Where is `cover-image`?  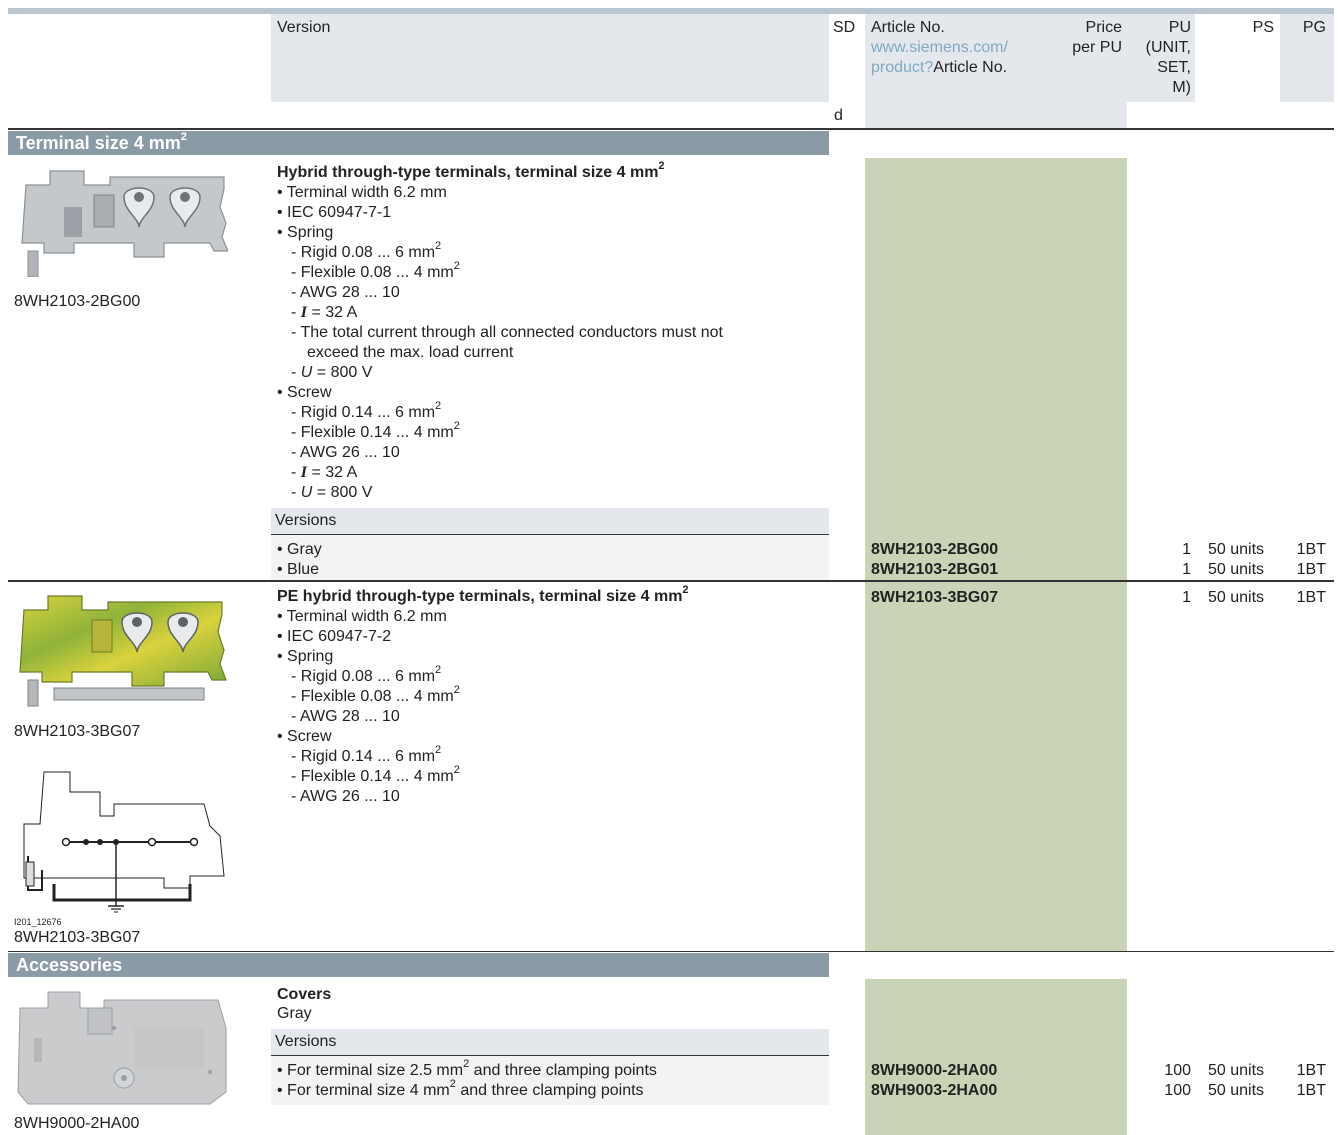 cover-image is located at coordinates (122, 1048).